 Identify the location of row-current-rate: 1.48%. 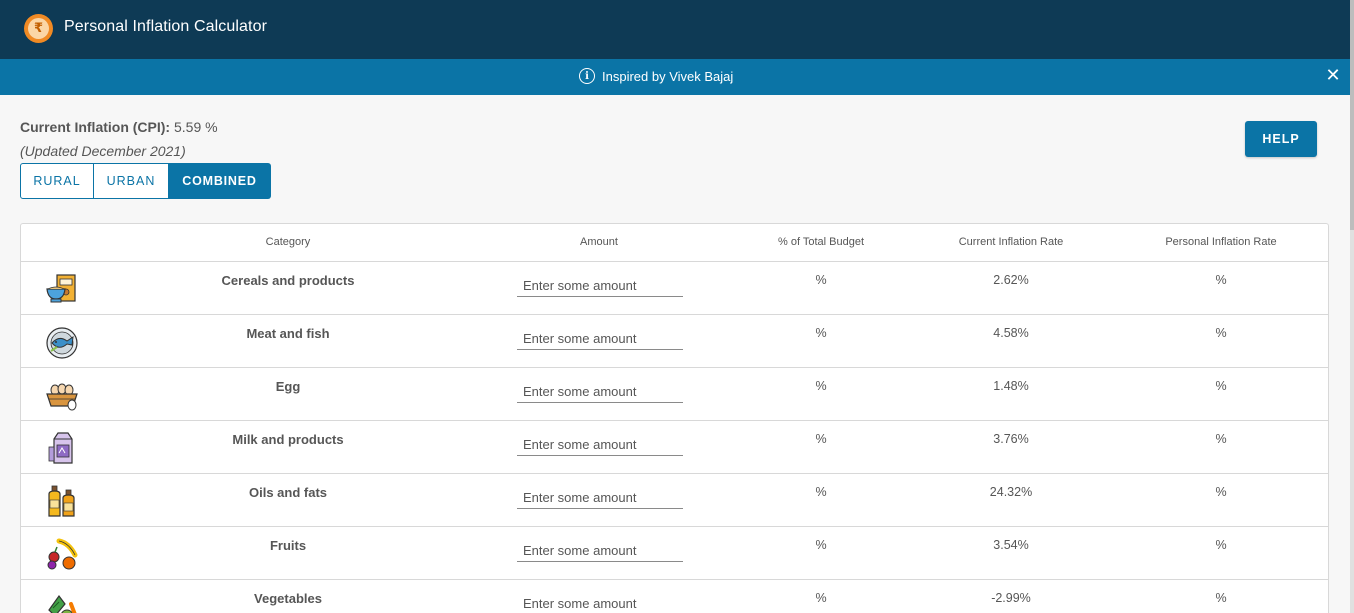
(1011, 386).